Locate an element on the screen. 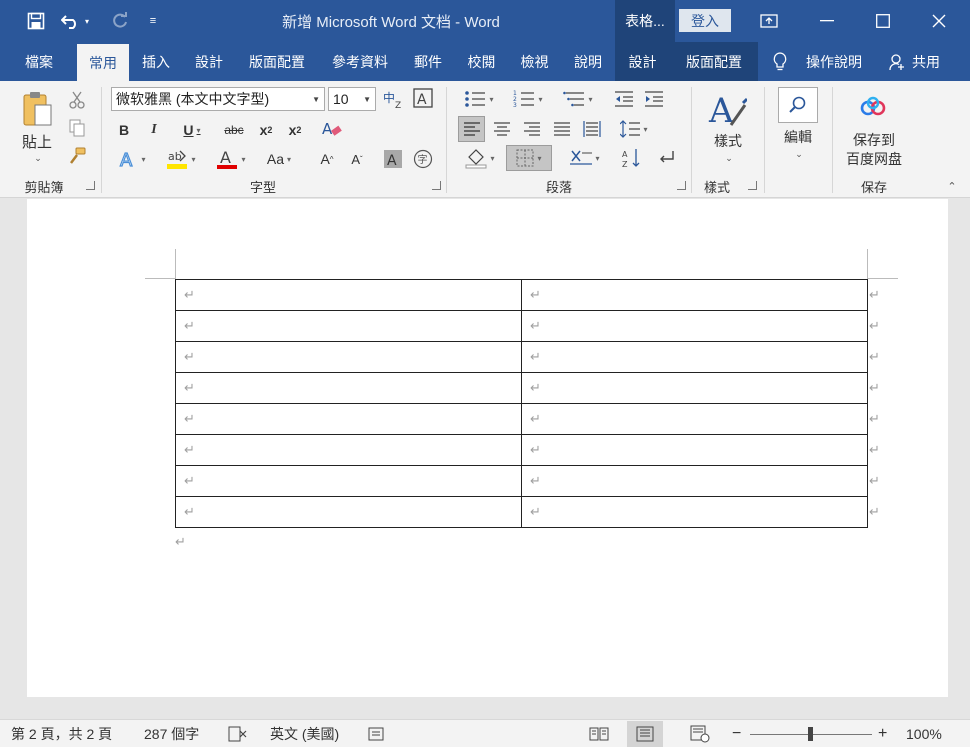  highlight-color-icon: ab ▾ is located at coordinates (181, 159).